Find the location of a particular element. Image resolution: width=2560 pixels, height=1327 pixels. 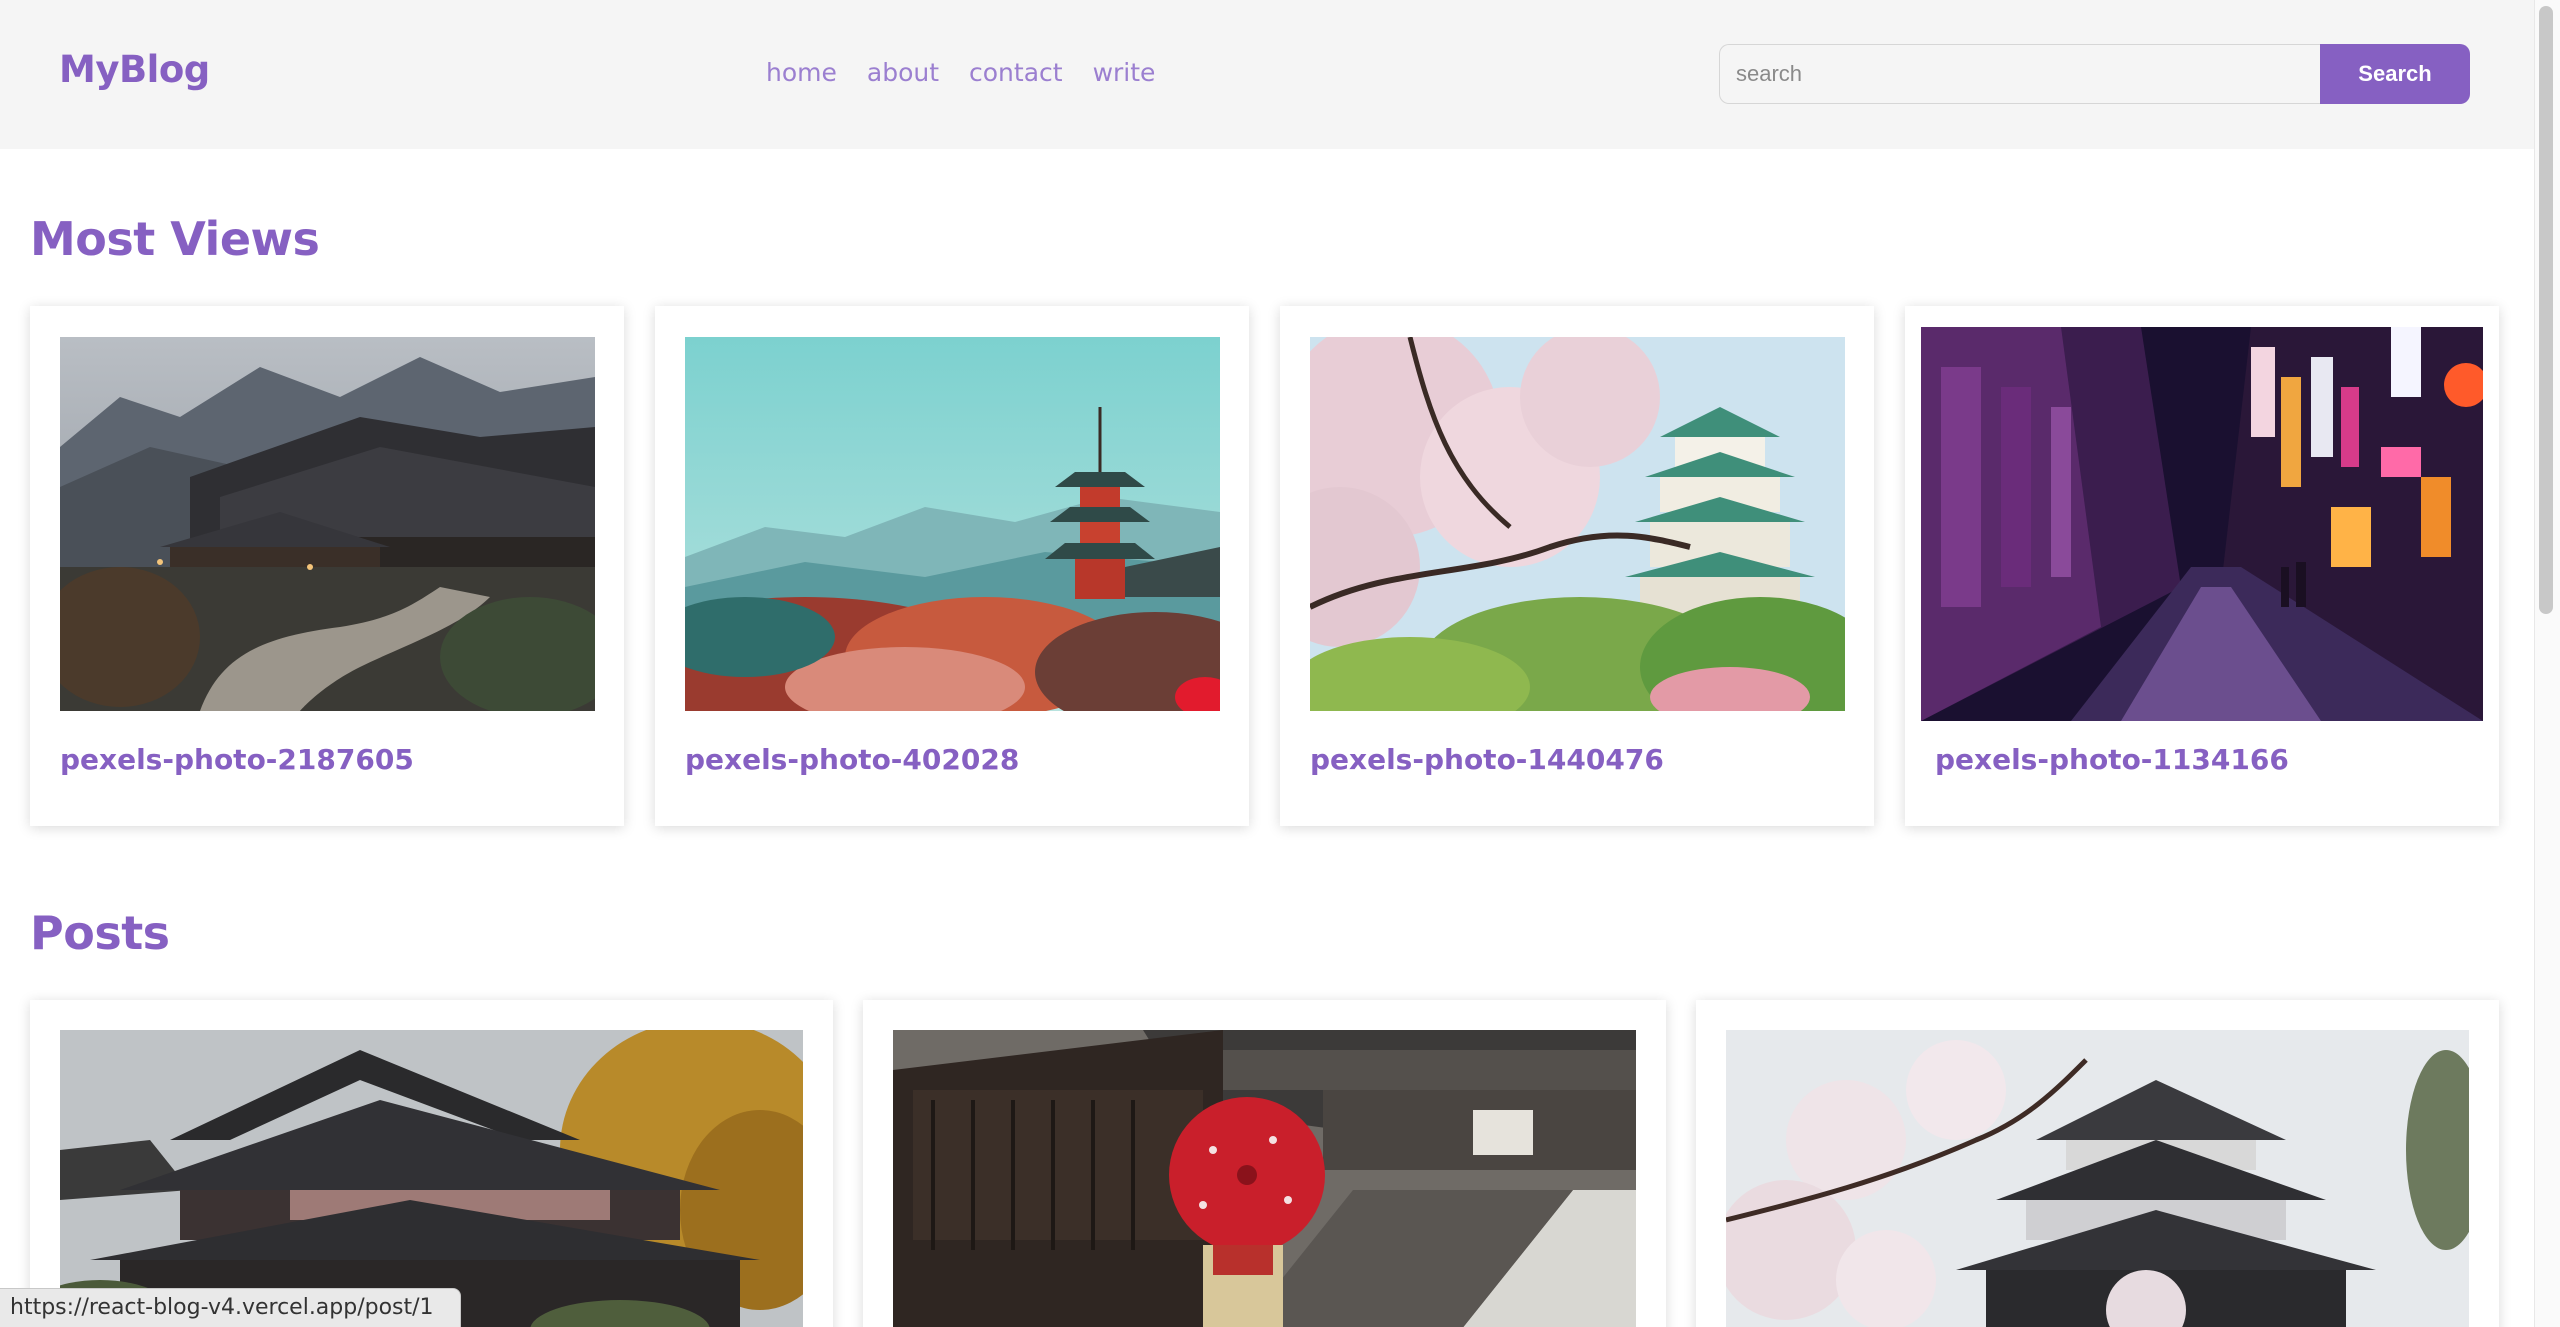

most-views-heading: Most Views is located at coordinates (175, 239).